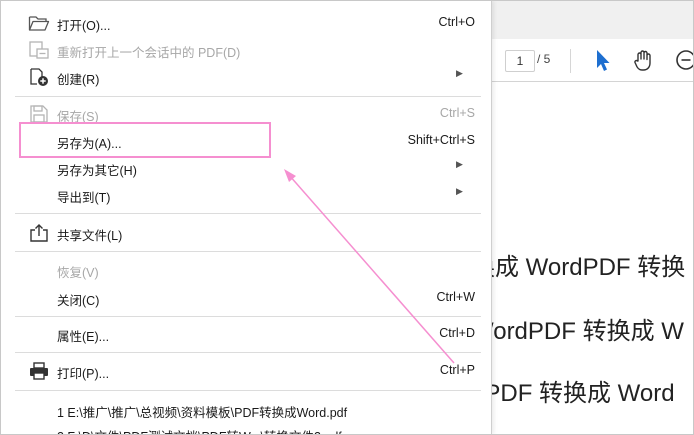 Image resolution: width=694 pixels, height=435 pixels. What do you see at coordinates (39, 77) in the screenshot?
I see `create-pdf-icon` at bounding box center [39, 77].